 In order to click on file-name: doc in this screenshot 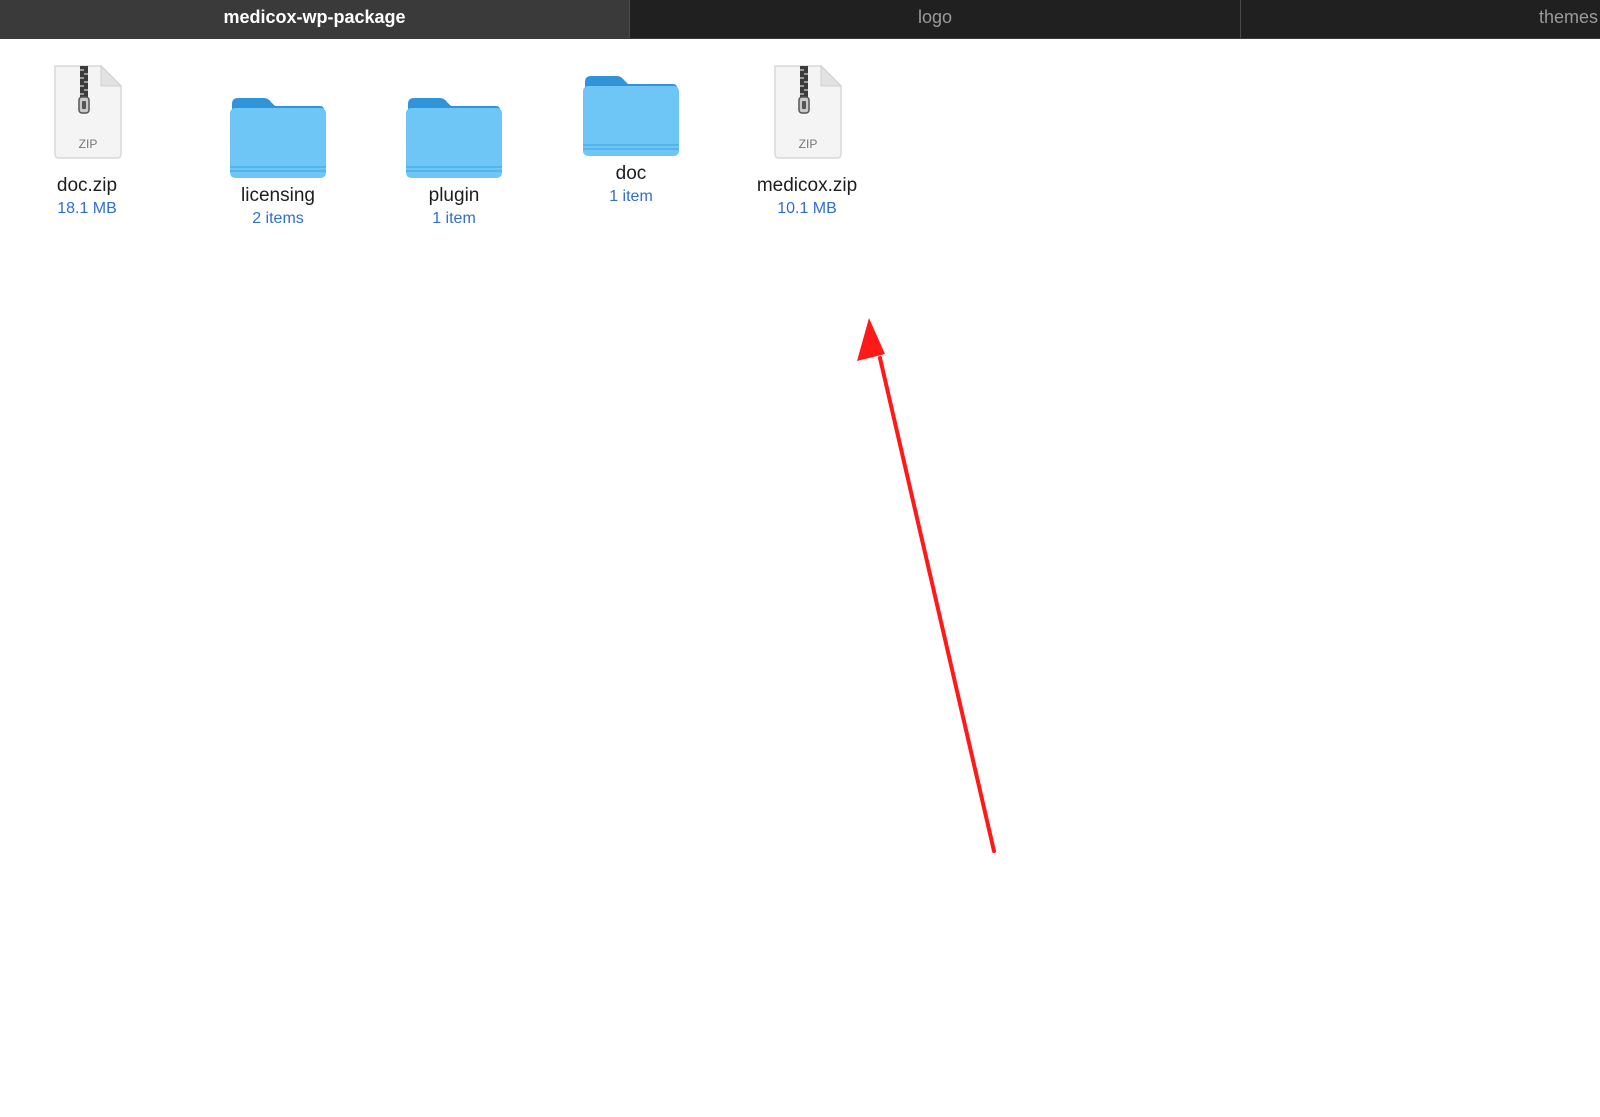, I will do `click(631, 173)`.